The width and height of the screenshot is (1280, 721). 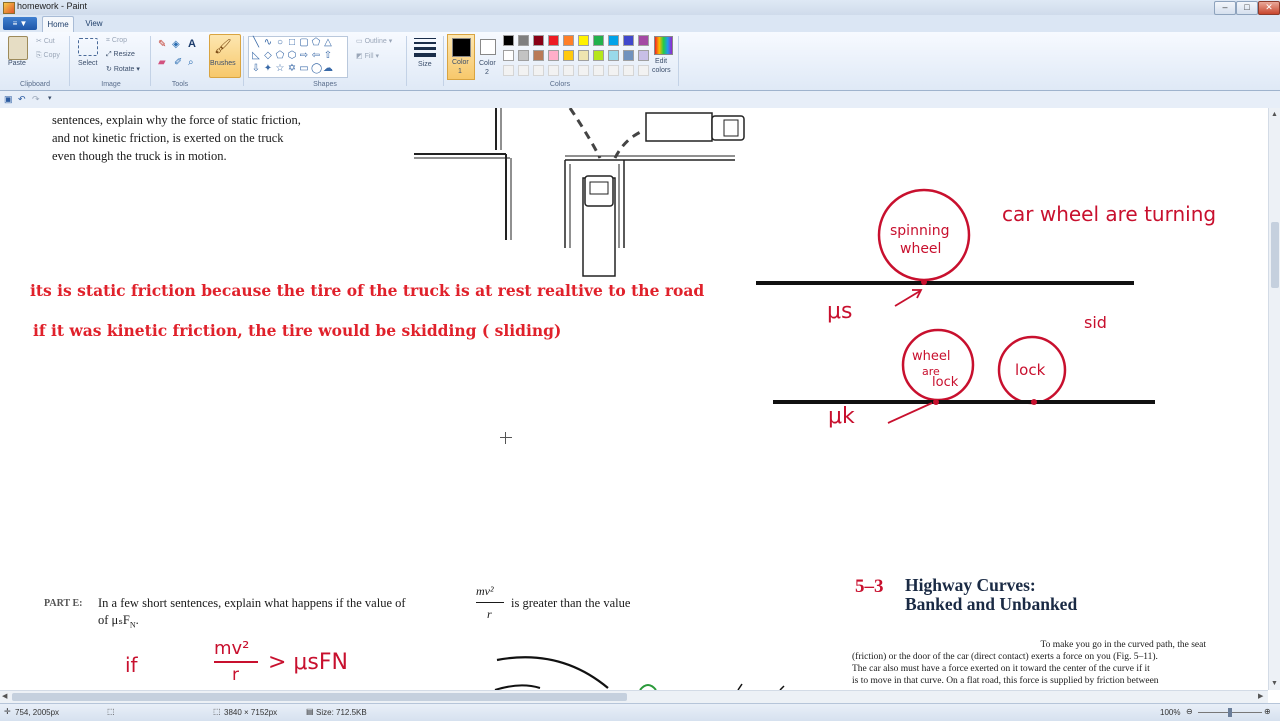 What do you see at coordinates (304, 69) in the screenshot?
I see `callout-shape-icon: ▭` at bounding box center [304, 69].